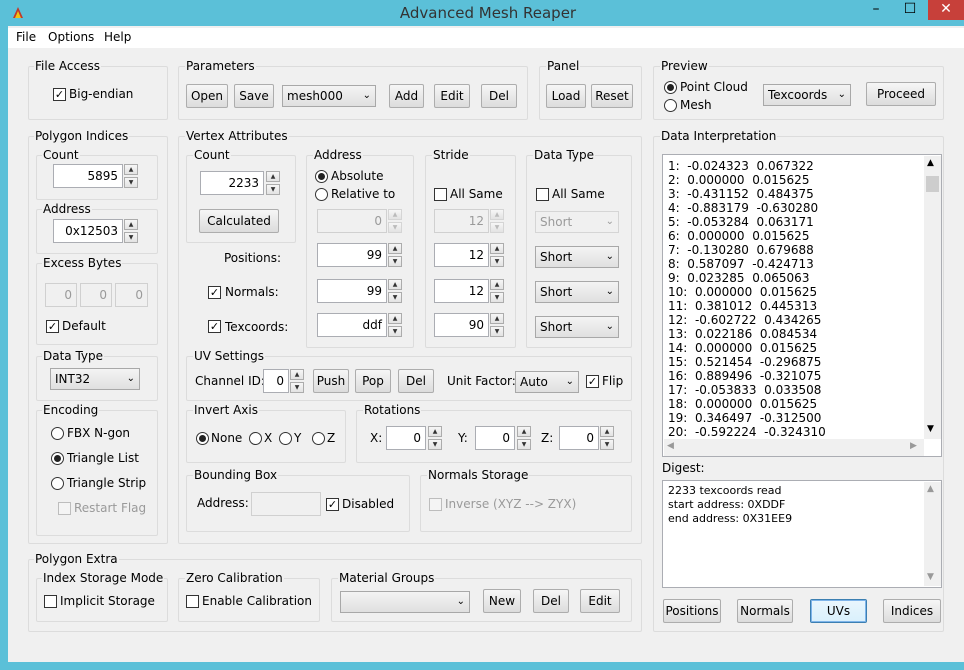 Image resolution: width=964 pixels, height=670 pixels. Describe the element at coordinates (276, 381) in the screenshot. I see `channel-id-input: 0` at that location.